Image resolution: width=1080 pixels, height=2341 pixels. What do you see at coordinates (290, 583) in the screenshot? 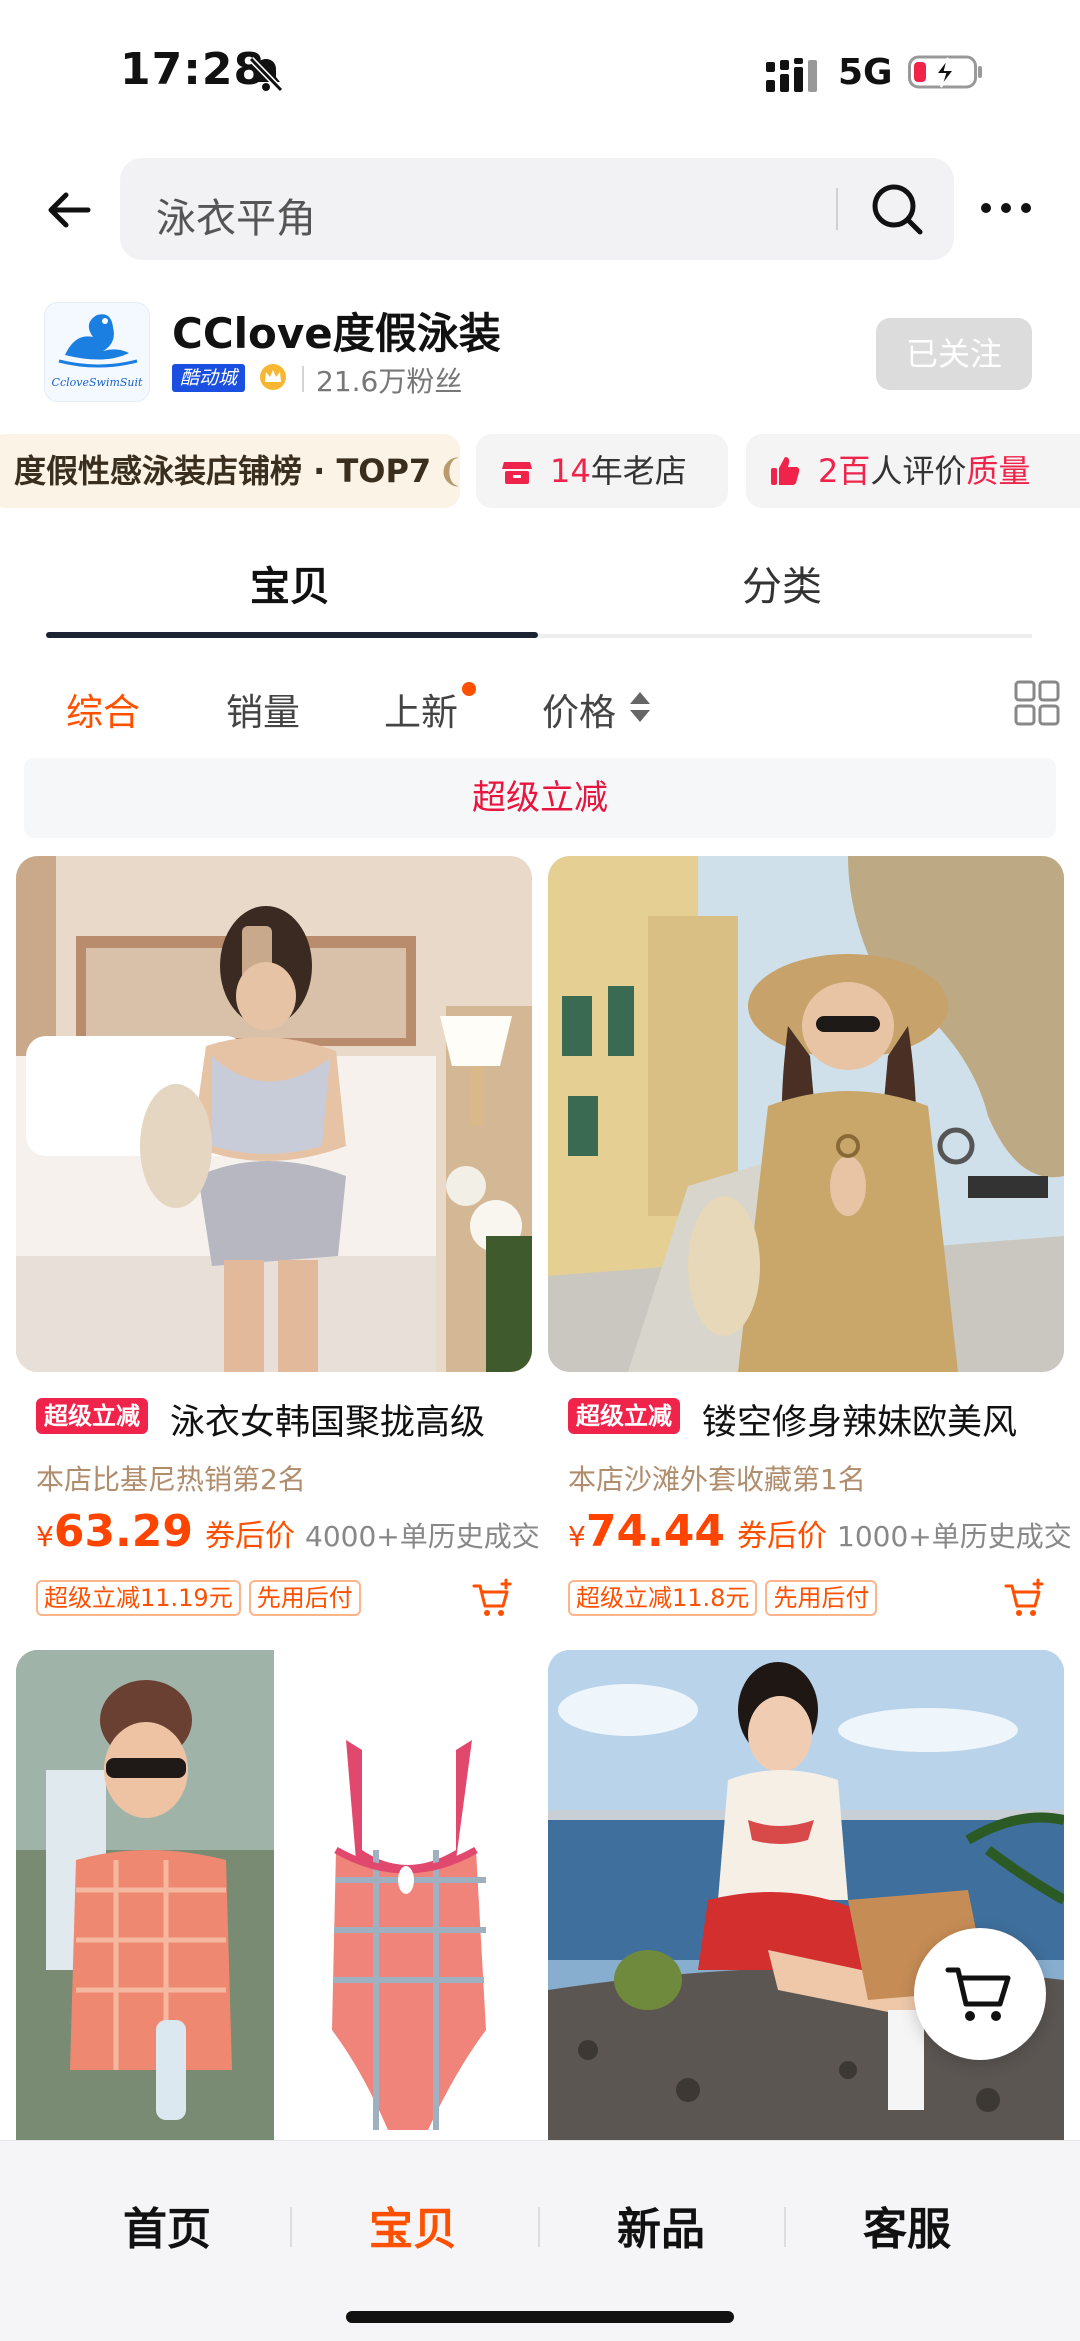
I see `tab-items: 宝贝` at bounding box center [290, 583].